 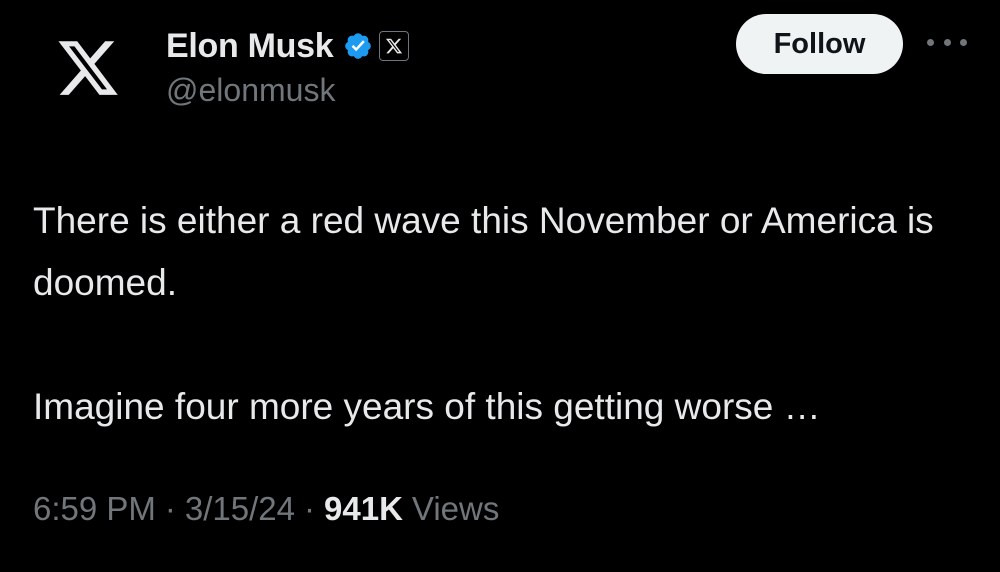 What do you see at coordinates (394, 46) in the screenshot?
I see `x-affiliate-badge-icon` at bounding box center [394, 46].